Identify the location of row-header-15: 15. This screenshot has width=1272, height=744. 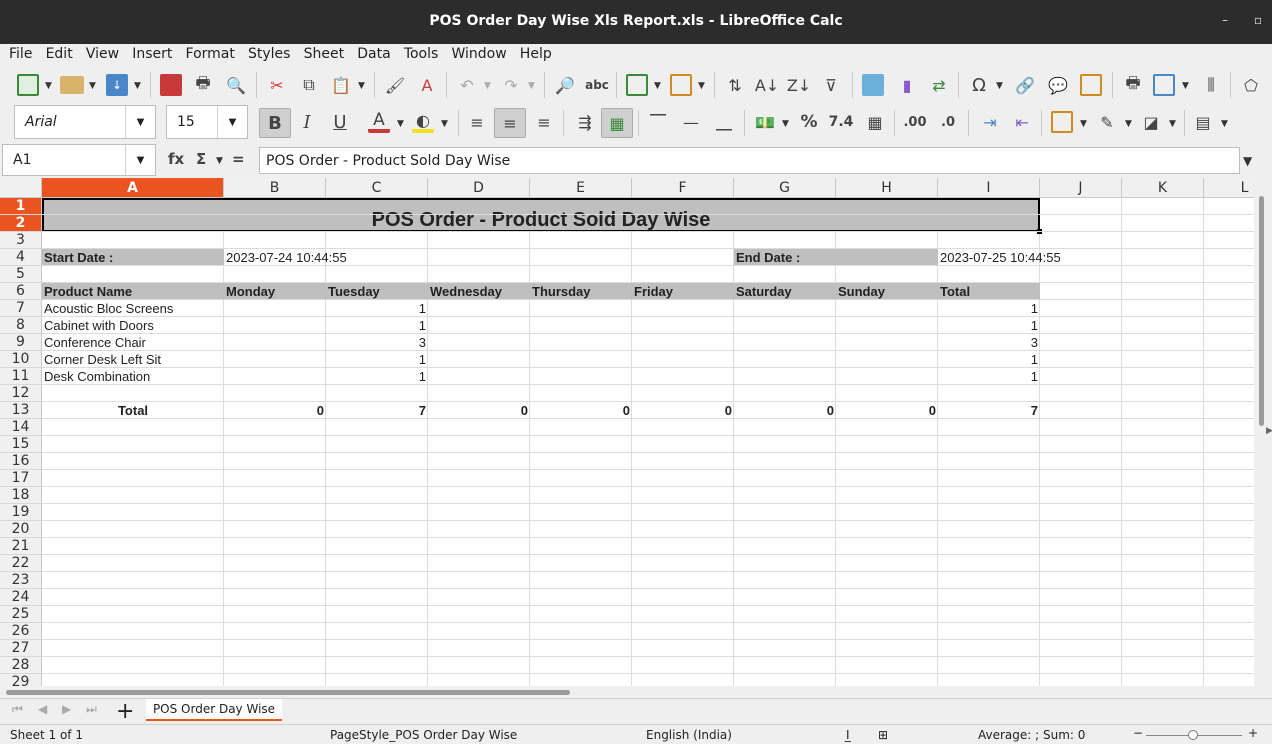
(21, 444).